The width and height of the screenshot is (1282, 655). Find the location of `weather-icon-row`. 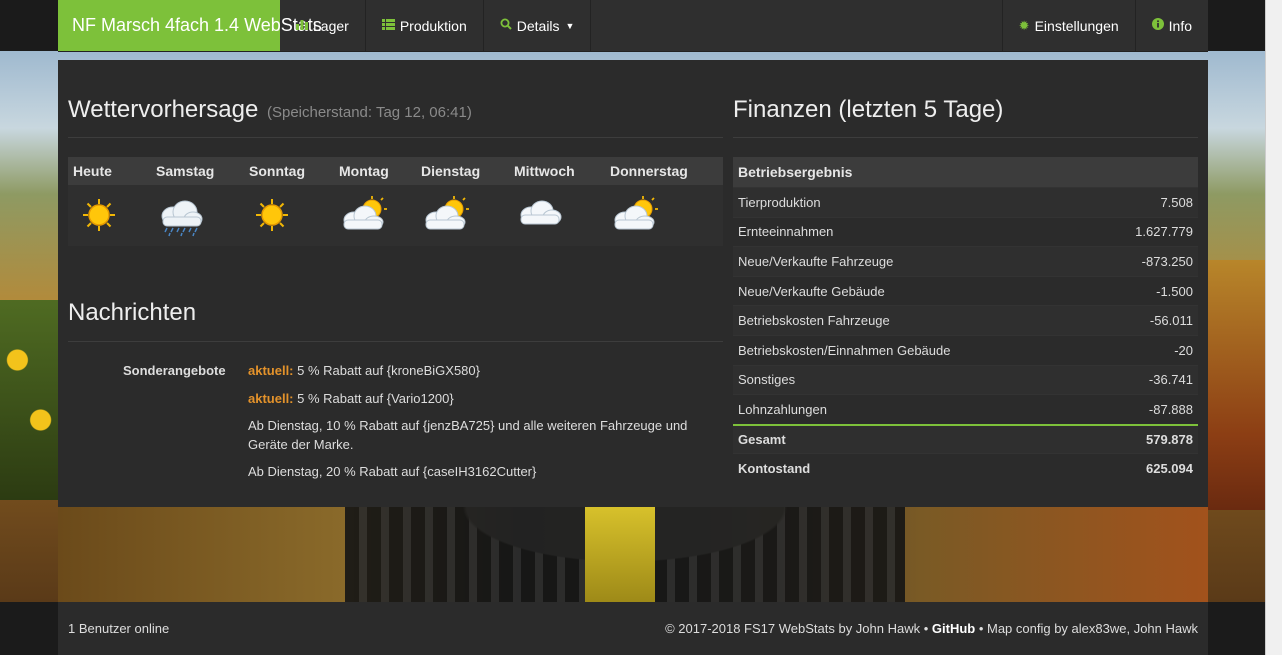

weather-icon-row is located at coordinates (395, 215).